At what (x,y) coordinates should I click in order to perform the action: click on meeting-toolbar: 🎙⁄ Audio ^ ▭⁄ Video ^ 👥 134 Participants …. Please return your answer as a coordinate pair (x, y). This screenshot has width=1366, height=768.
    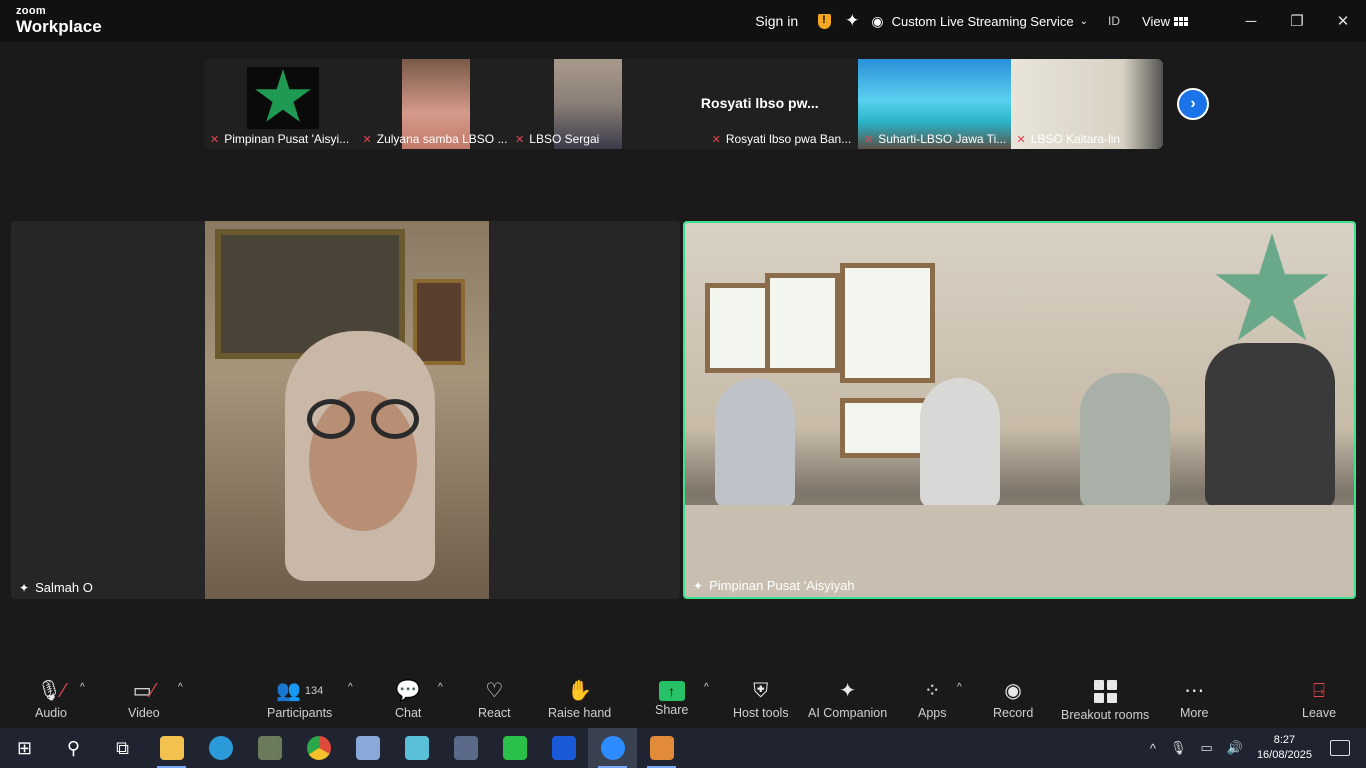
    Looking at the image, I should click on (683, 700).